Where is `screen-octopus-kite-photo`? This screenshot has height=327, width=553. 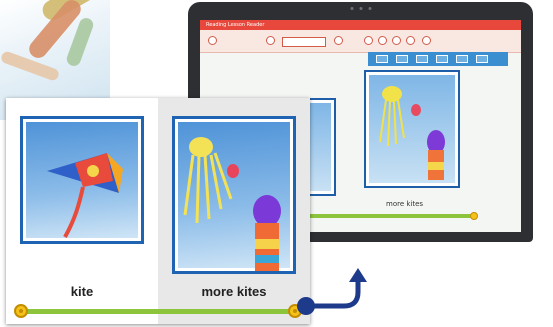 screen-octopus-kite-photo is located at coordinates (412, 129).